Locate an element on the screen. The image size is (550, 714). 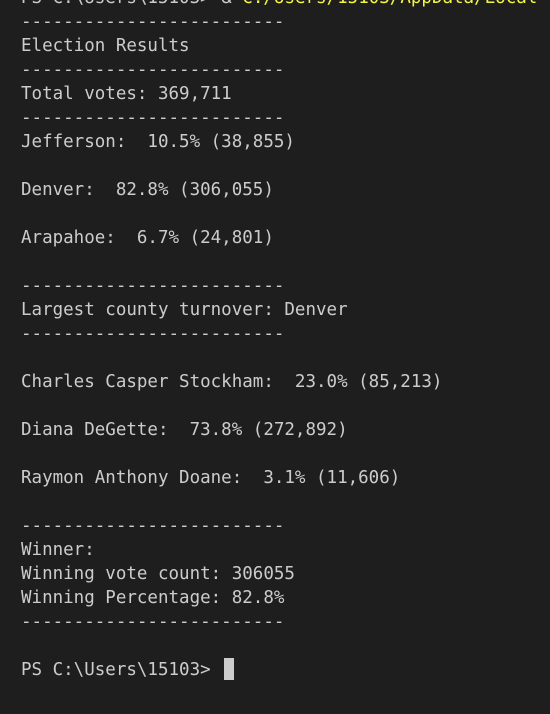
output-line: Raymon Anthony Doane: 3.1% (11,606) is located at coordinates (211, 478).